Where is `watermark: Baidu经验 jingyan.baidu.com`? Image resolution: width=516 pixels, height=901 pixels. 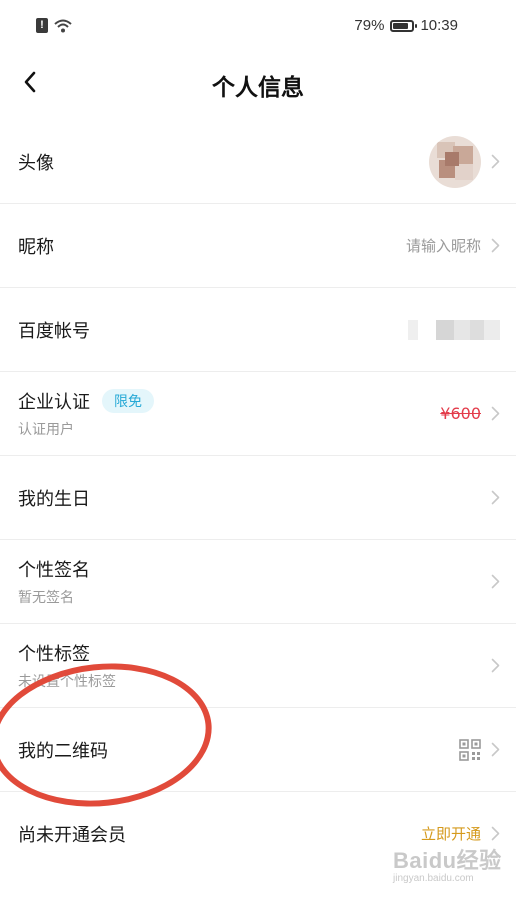 watermark: Baidu经验 jingyan.baidu.com is located at coordinates (447, 863).